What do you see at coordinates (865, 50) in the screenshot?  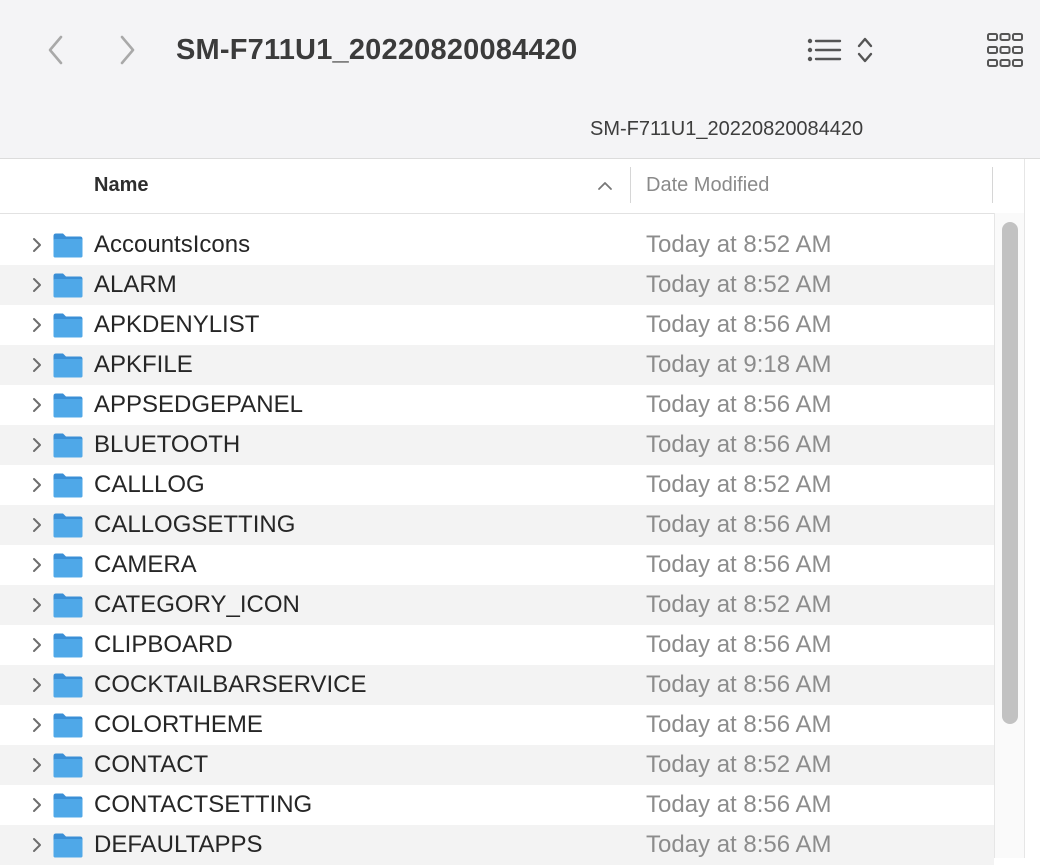 I see `up-down-chevron-icon` at bounding box center [865, 50].